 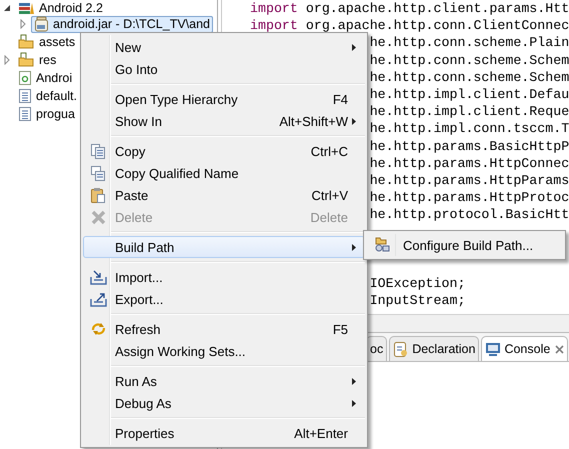 What do you see at coordinates (136, 381) in the screenshot?
I see `menu-item-label: Run As` at bounding box center [136, 381].